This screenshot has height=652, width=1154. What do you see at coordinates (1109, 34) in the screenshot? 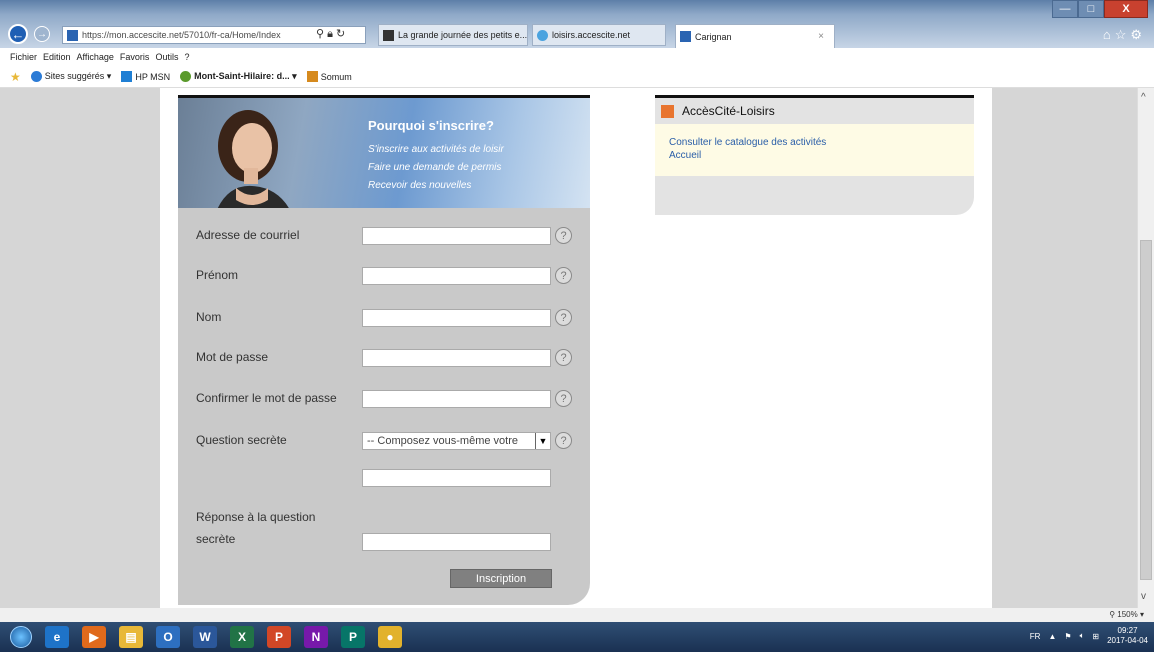
I see `home-icon: ⌂` at bounding box center [1109, 34].